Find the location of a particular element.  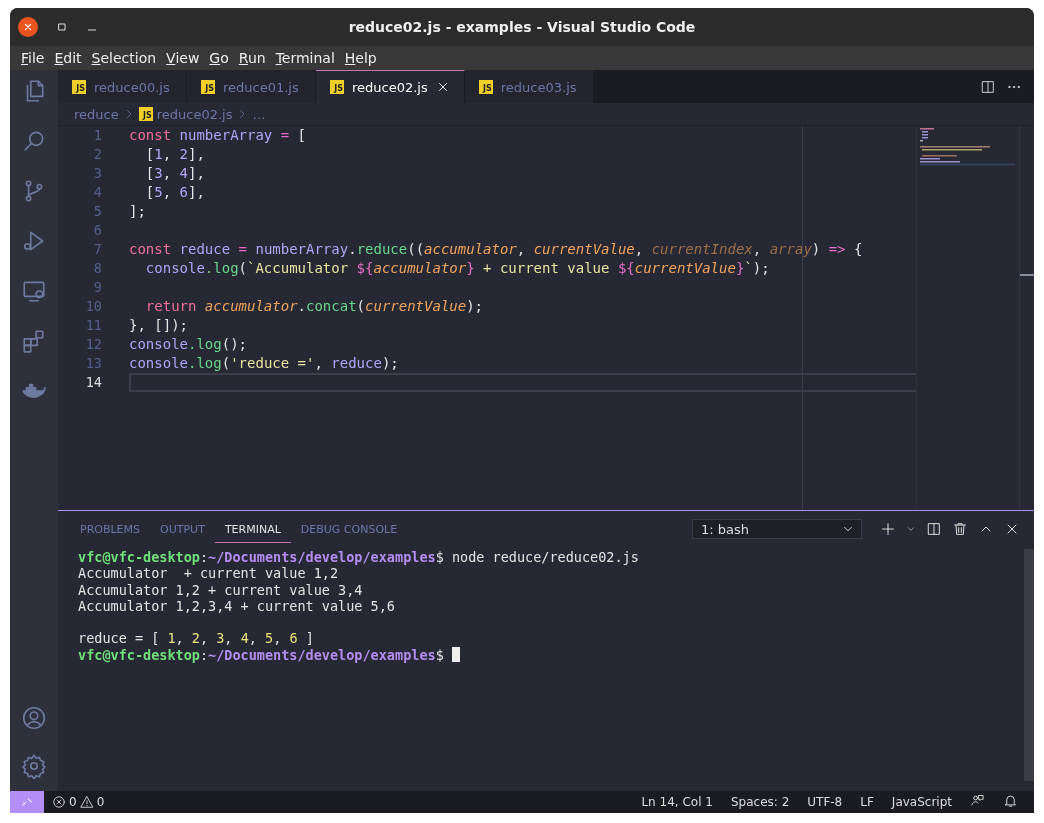

line-number: 9 is located at coordinates (97, 287).